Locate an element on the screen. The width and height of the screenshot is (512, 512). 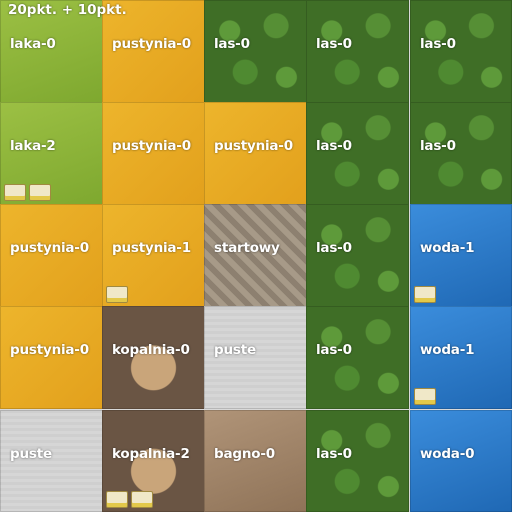
tile-kopalnia: kopalnia-2 is located at coordinates (153, 461).